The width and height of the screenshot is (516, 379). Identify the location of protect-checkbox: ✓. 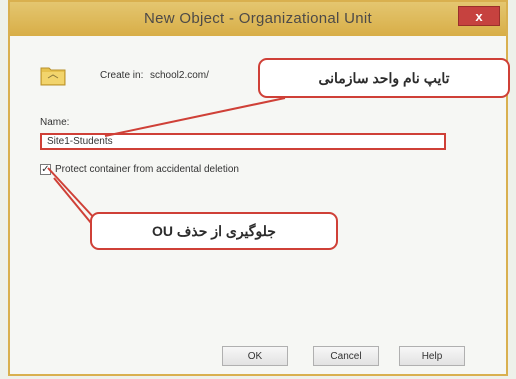
(45, 169).